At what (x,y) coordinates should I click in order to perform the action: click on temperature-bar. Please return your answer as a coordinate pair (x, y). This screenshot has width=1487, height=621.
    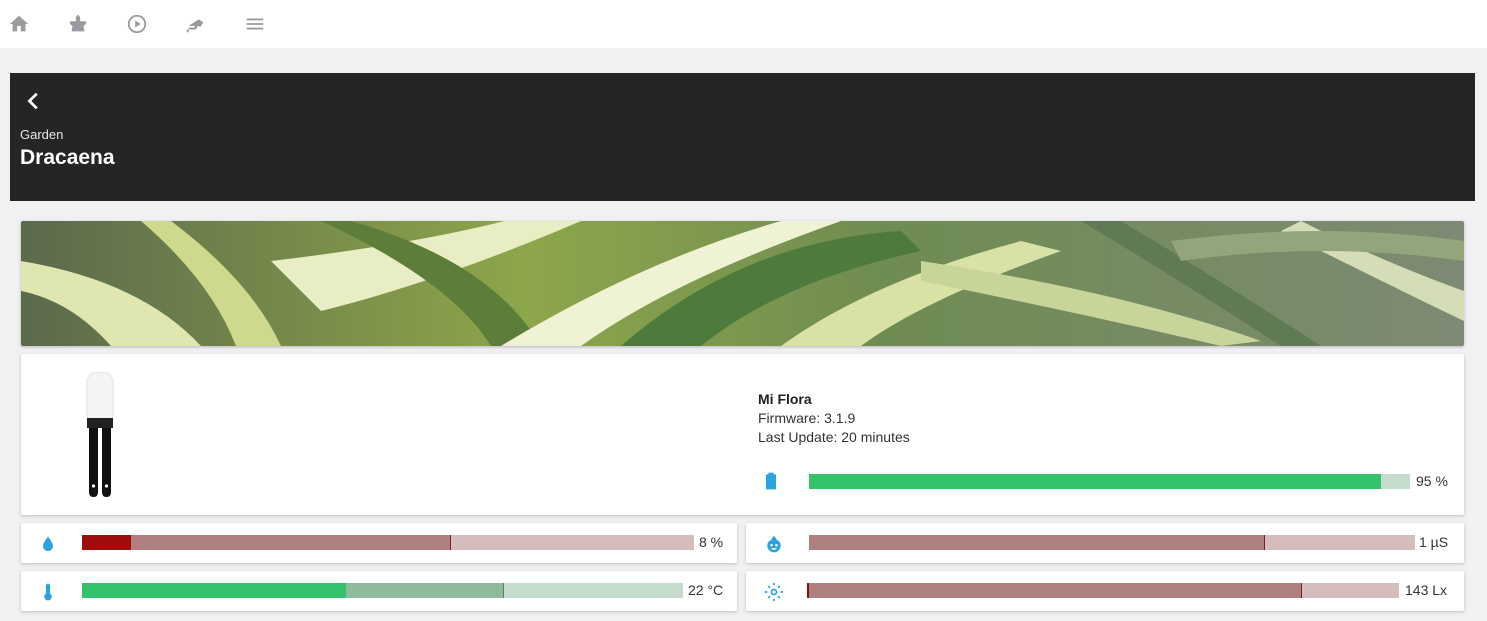
    Looking at the image, I should click on (382, 590).